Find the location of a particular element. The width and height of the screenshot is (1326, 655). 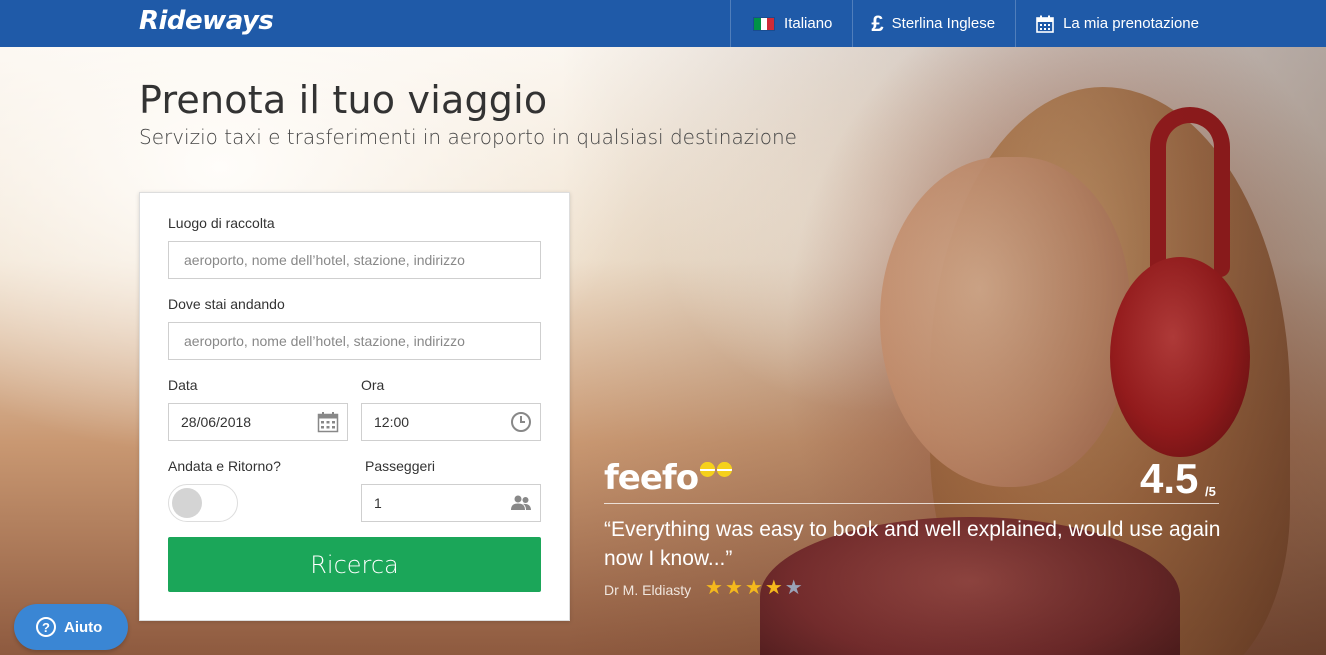

toggle-knob is located at coordinates (187, 503).